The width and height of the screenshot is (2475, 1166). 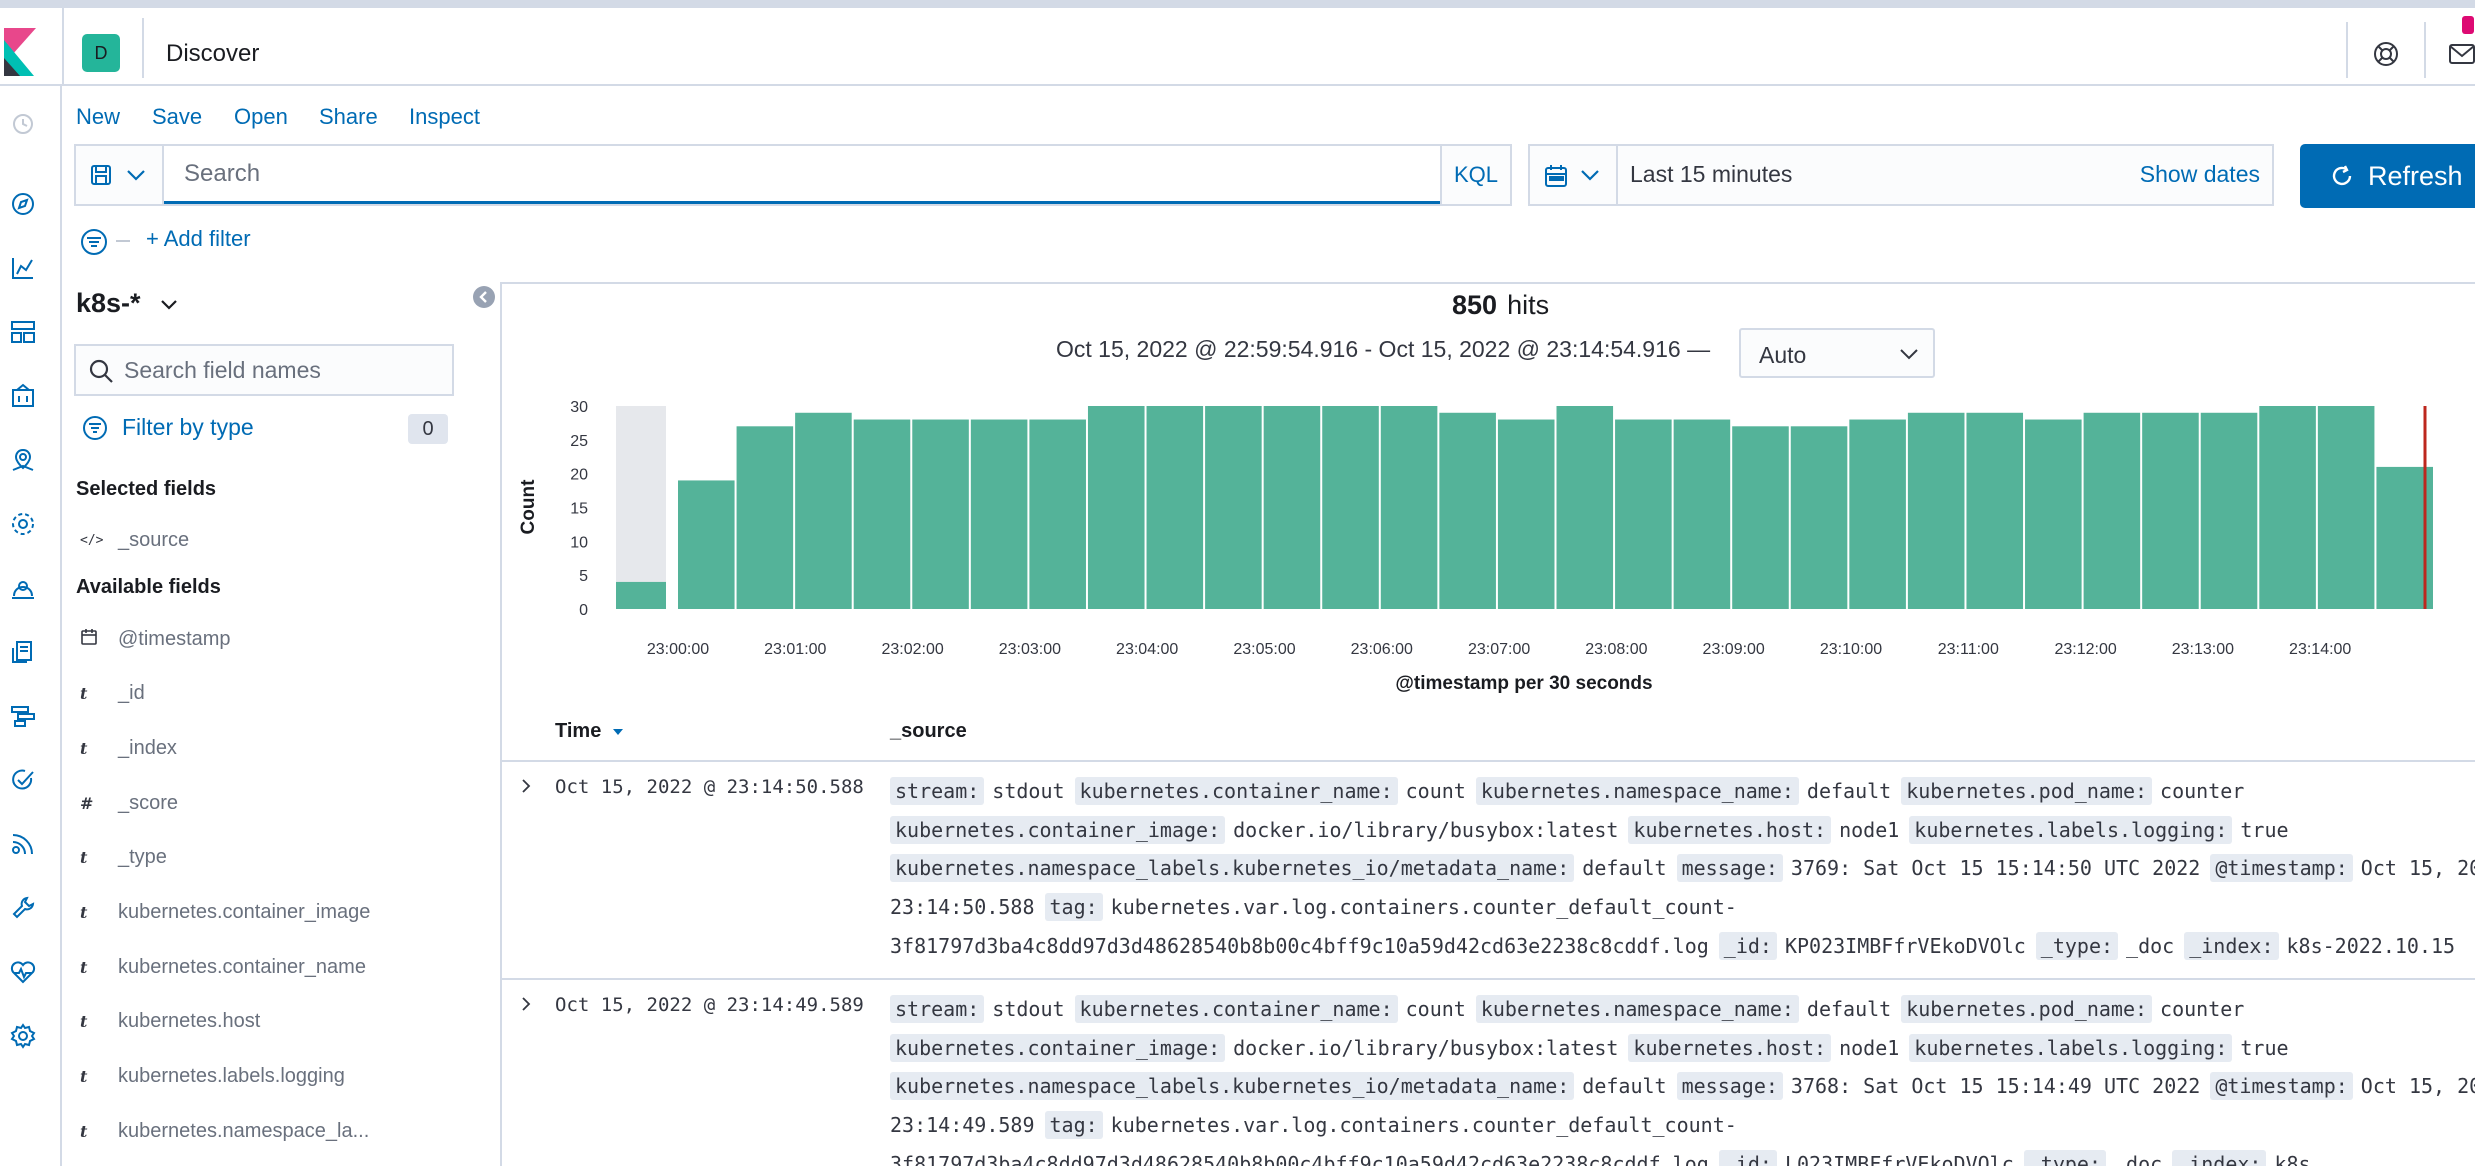 I want to click on open-button: Open, so click(x=261, y=117).